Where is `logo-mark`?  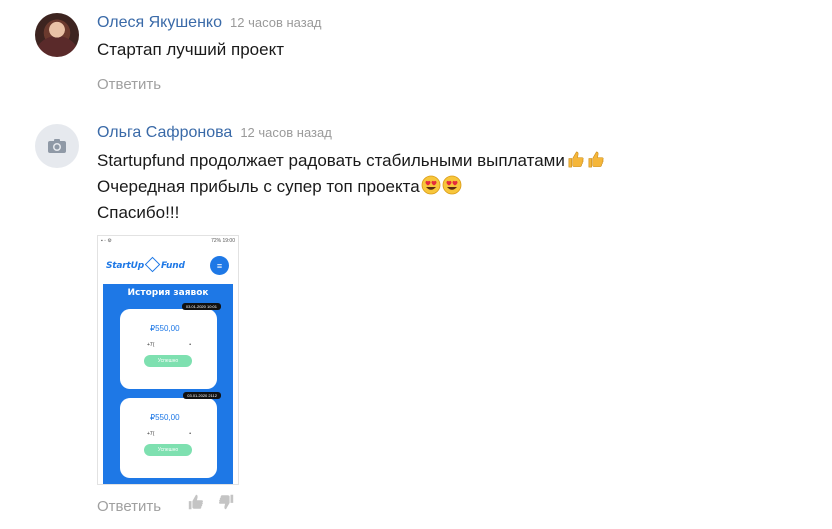 logo-mark is located at coordinates (152, 264).